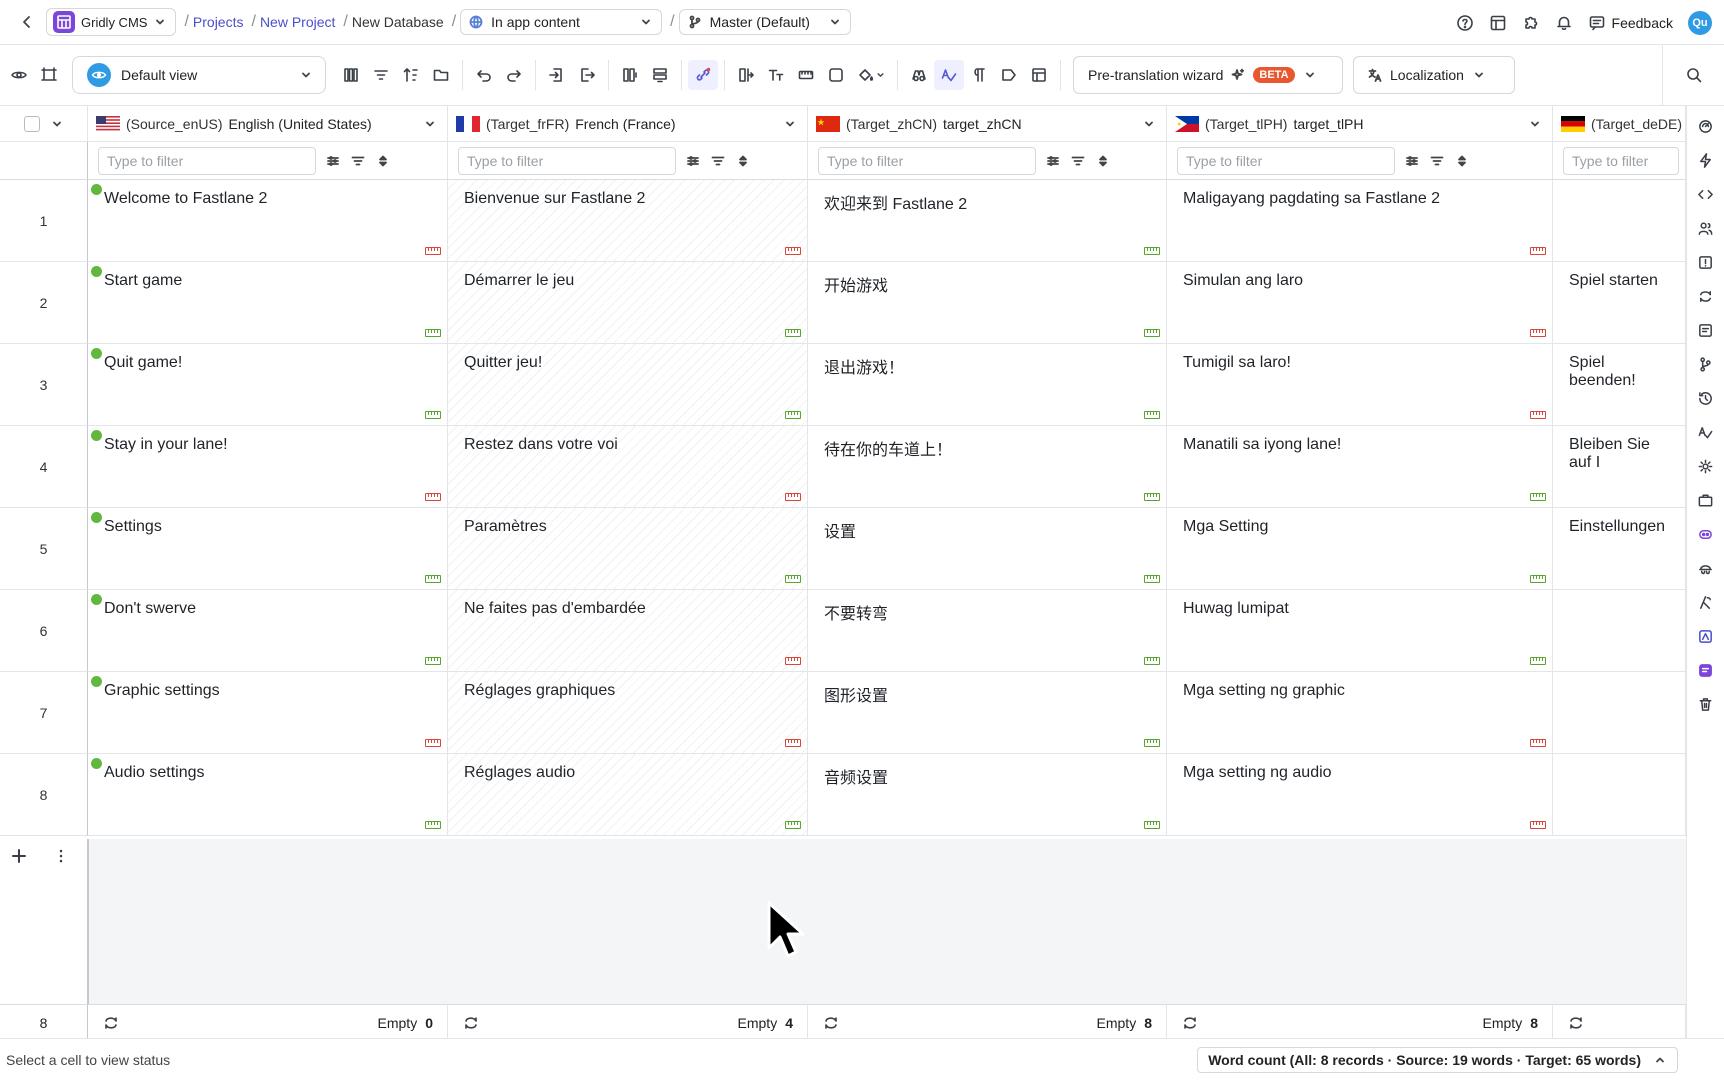  Describe the element at coordinates (628, 467) in the screenshot. I see `table-cell: Restez dans votre voi` at that location.